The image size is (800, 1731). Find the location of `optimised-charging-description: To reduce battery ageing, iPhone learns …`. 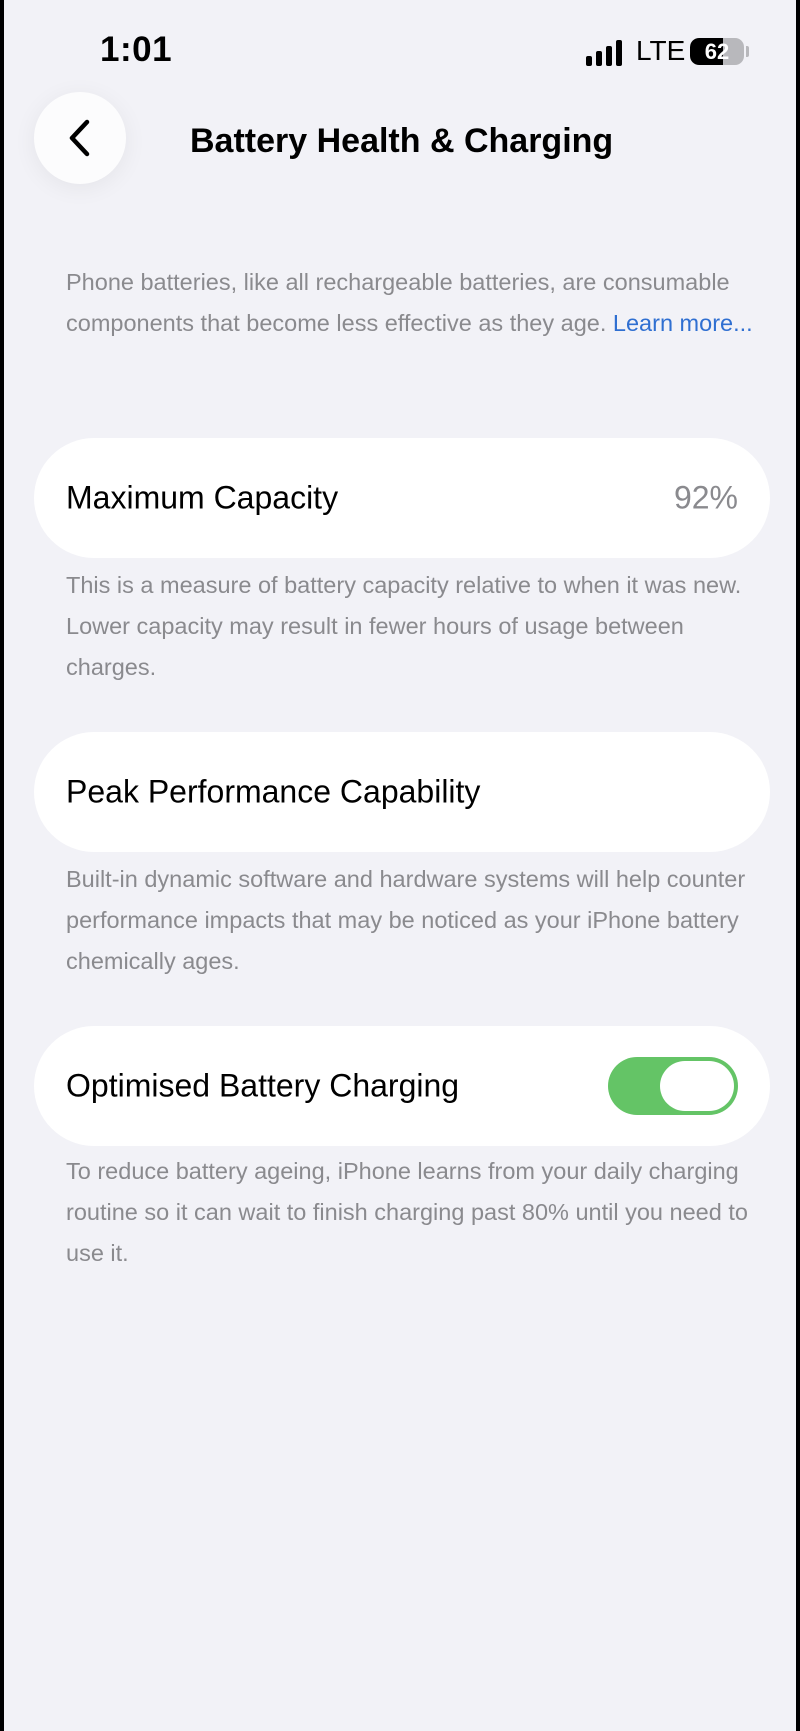

optimised-charging-description: To reduce battery ageing, iPhone learns … is located at coordinates (407, 1212).